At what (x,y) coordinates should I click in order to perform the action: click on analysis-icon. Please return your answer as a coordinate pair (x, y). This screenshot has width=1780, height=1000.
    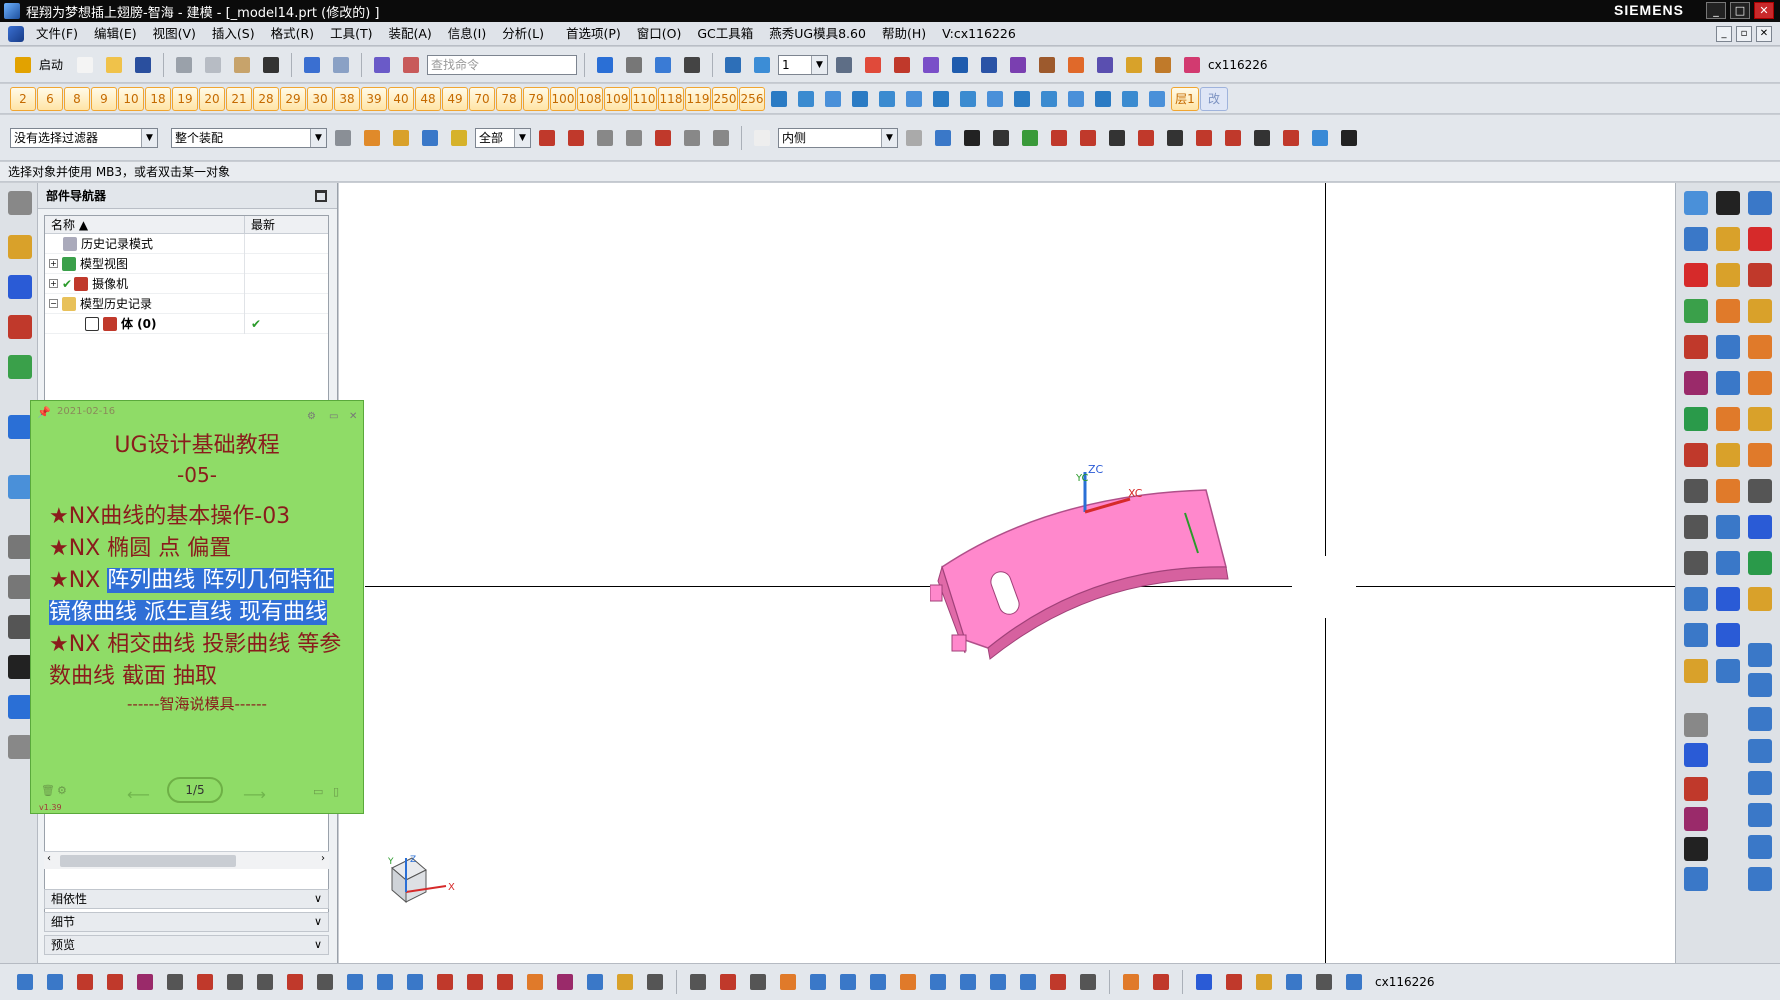
    Looking at the image, I should click on (1076, 65).